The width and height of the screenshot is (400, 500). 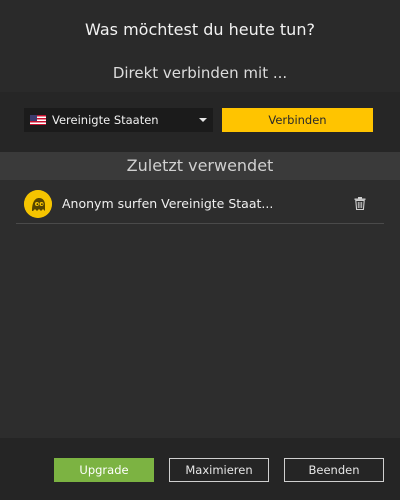 I want to click on chevron-down-icon, so click(x=203, y=120).